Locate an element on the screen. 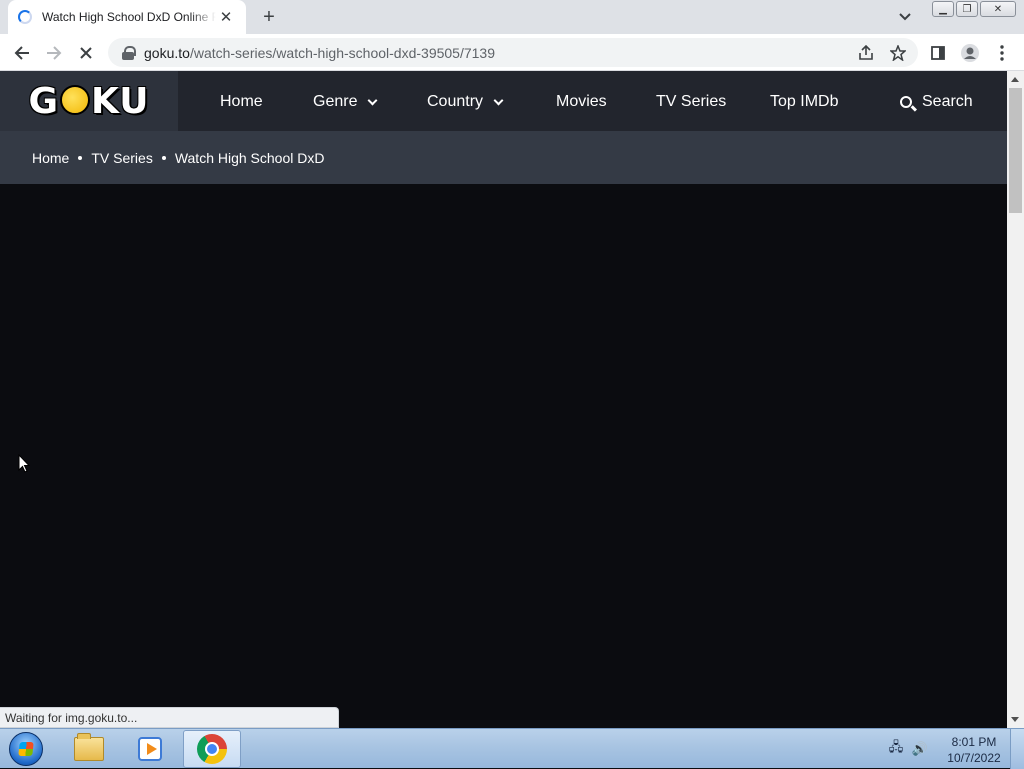  close-window-button: ✕ is located at coordinates (998, 9).